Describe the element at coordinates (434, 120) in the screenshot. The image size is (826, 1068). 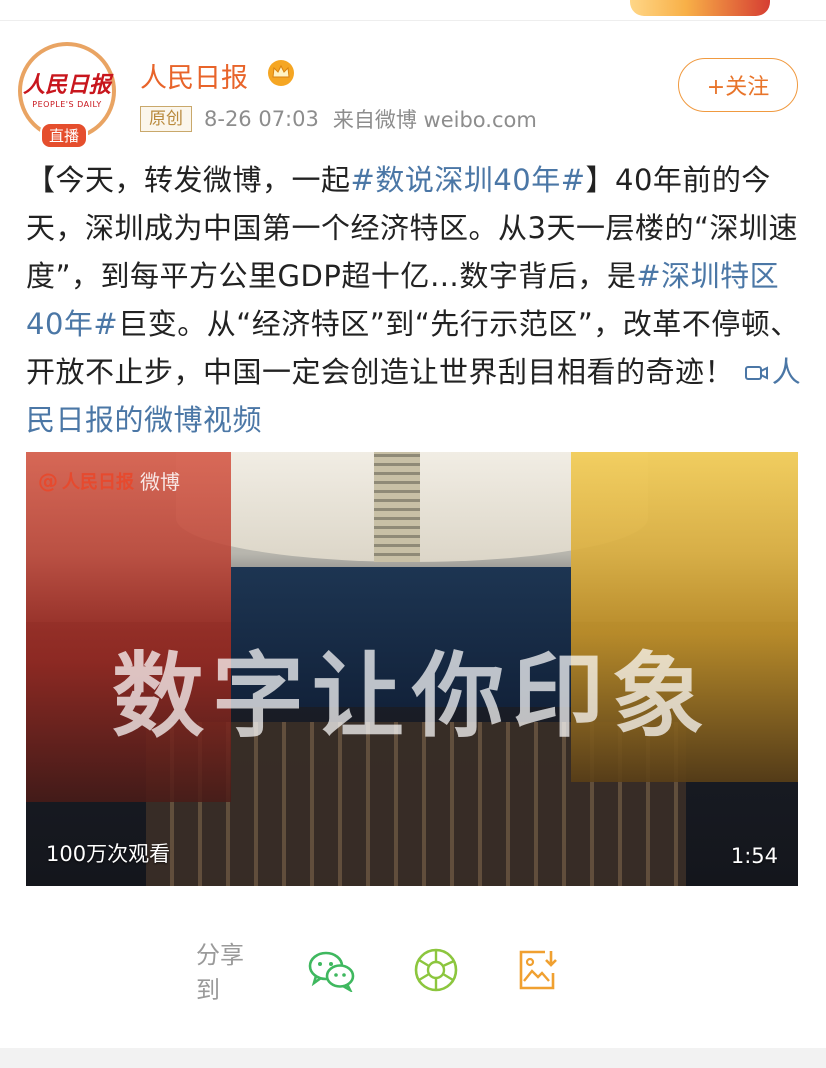
I see `post-source: 来自微博 weibo.com` at that location.